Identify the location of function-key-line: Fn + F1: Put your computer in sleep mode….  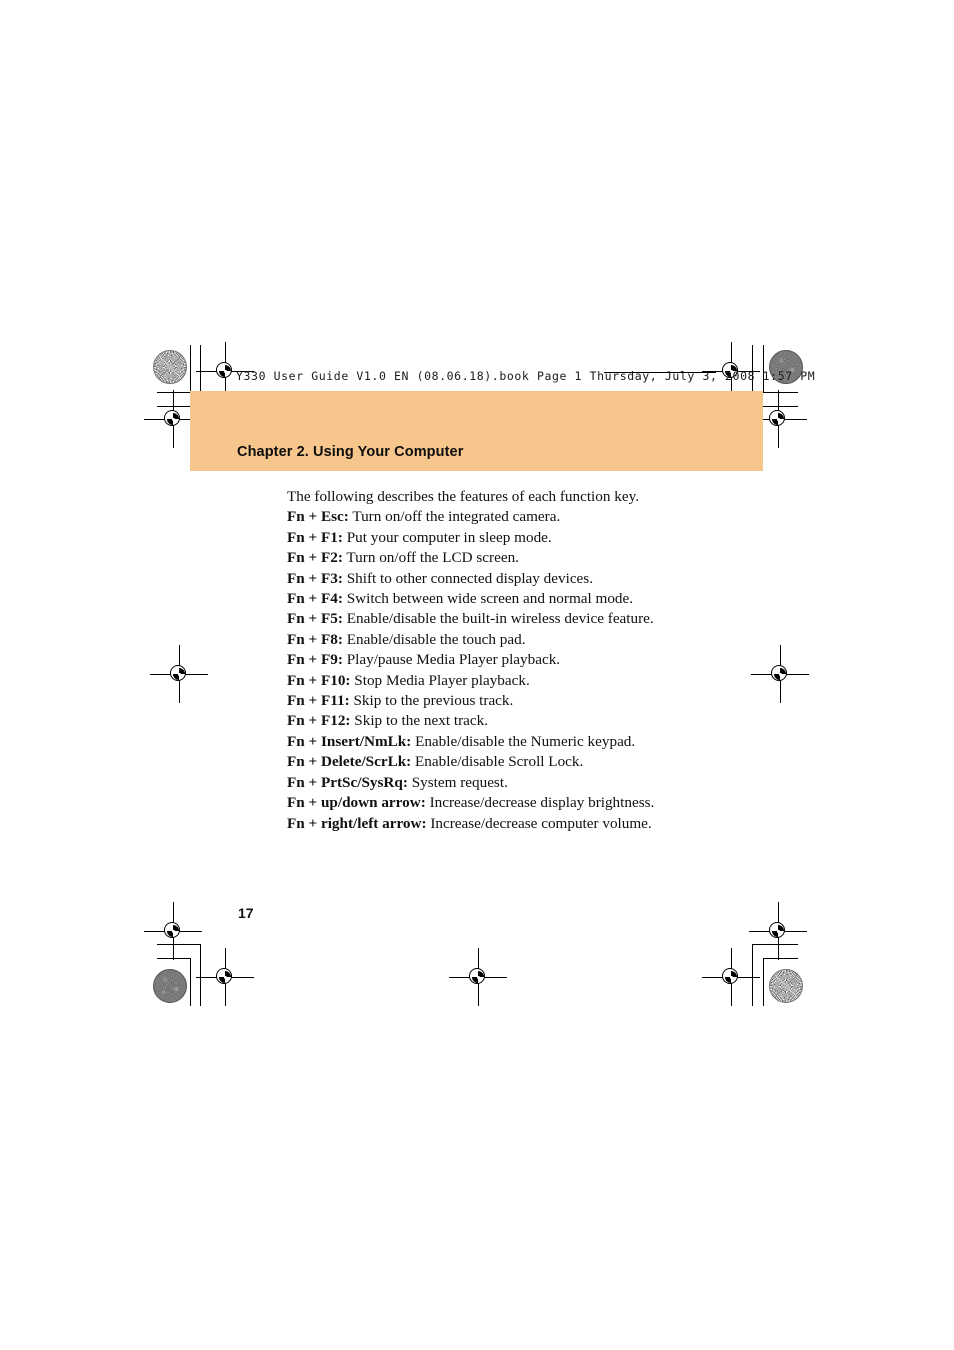
(502, 538).